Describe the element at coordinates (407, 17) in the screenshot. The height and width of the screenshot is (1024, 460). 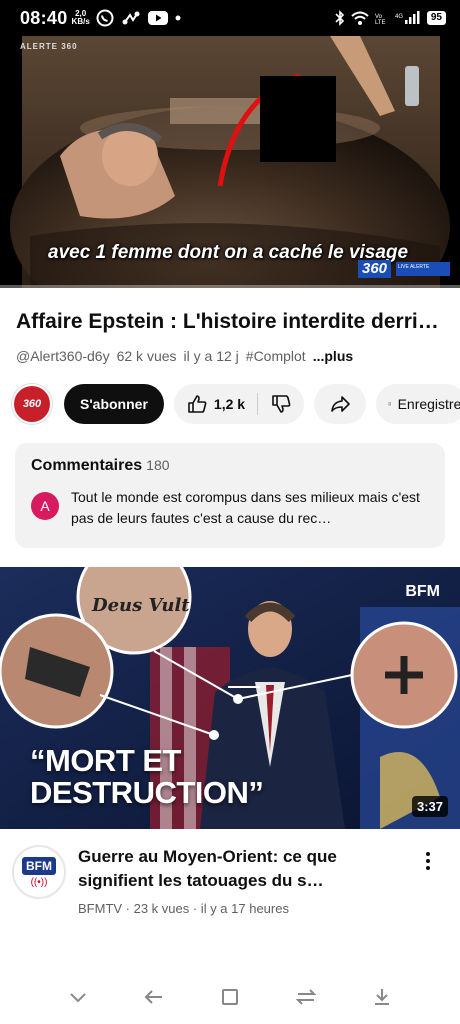
I see `signal-icon: 4G` at that location.